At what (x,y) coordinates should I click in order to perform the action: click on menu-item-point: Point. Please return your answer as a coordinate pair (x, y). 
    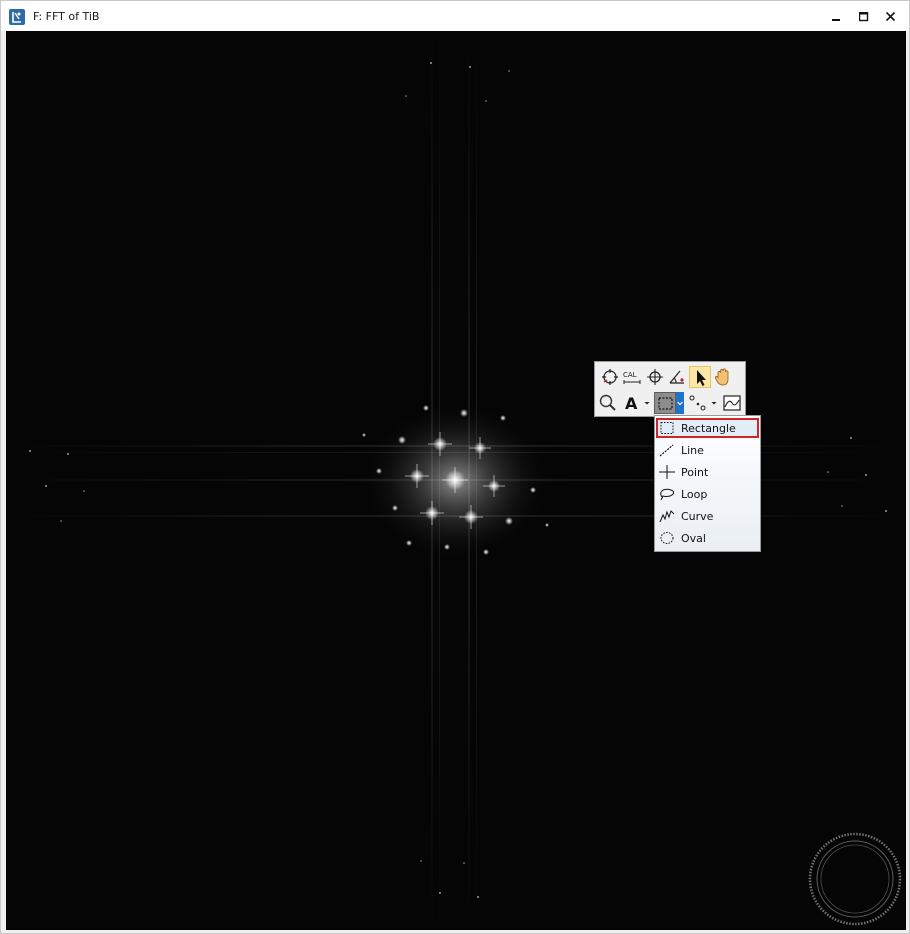
    Looking at the image, I should click on (707, 472).